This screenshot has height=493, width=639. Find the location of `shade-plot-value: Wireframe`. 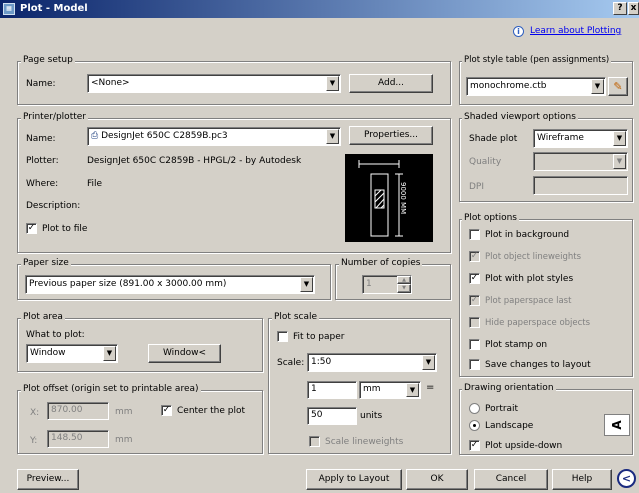

shade-plot-value: Wireframe is located at coordinates (560, 138).